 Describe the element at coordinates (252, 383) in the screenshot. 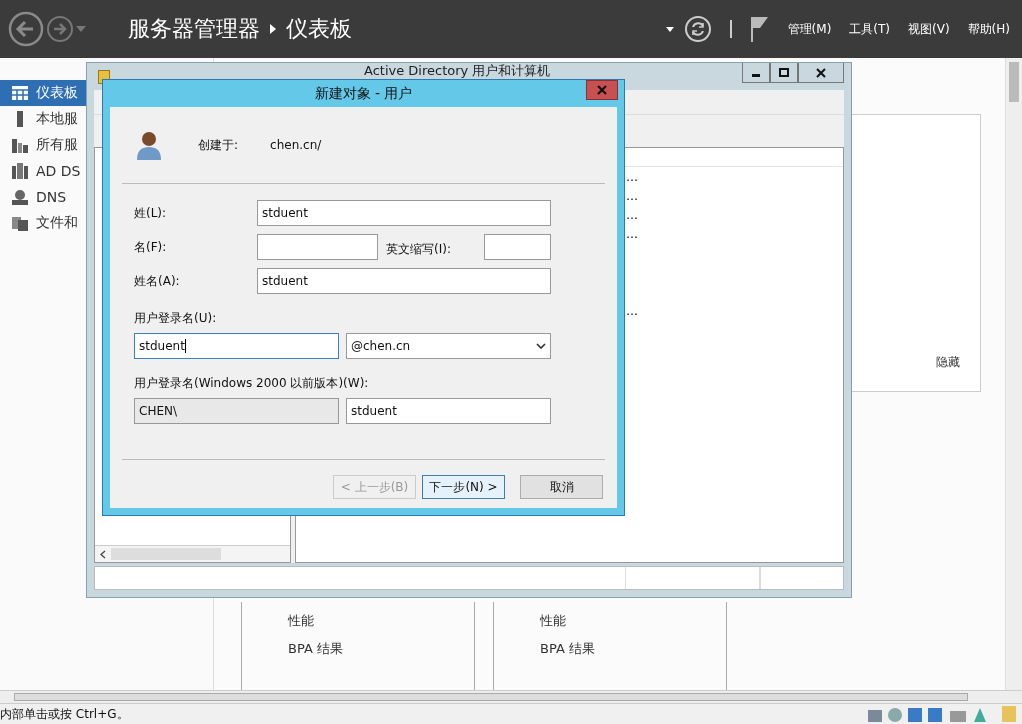

I see `field-label: 用户登录名(Windows 2000 以前版本)(W):` at that location.